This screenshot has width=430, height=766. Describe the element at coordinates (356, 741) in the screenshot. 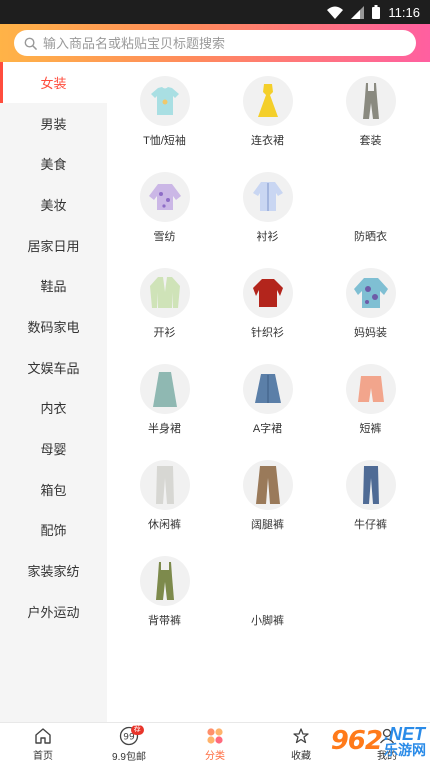

I see `watermark-number: 962` at that location.